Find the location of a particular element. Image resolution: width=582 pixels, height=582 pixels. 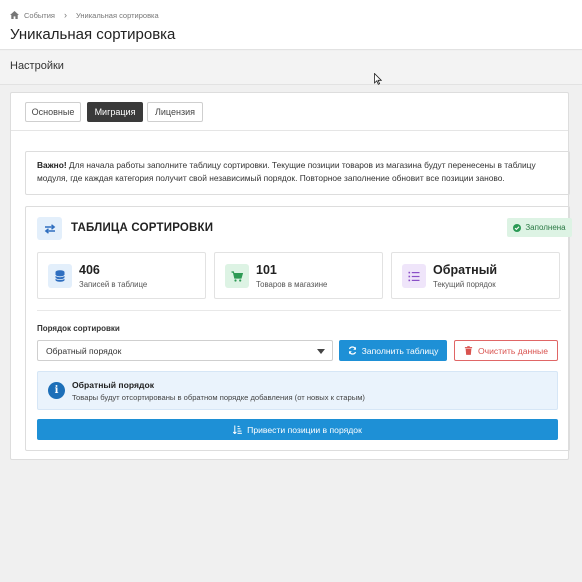

list-icon is located at coordinates (414, 276).